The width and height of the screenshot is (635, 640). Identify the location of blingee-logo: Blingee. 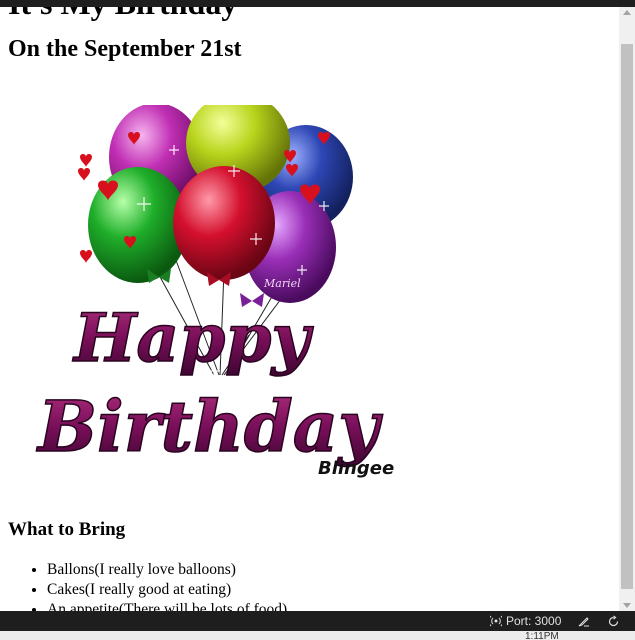
(356, 468).